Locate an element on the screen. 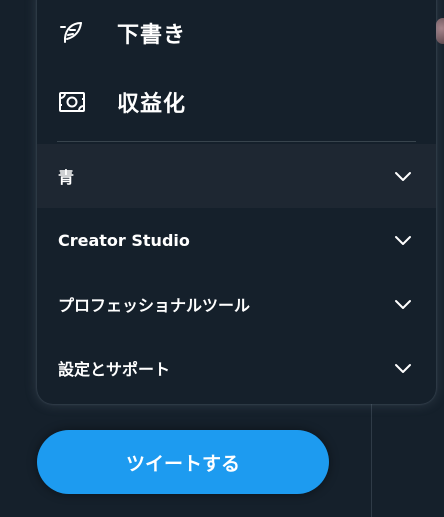  drafts-label: 下書き is located at coordinates (152, 35).